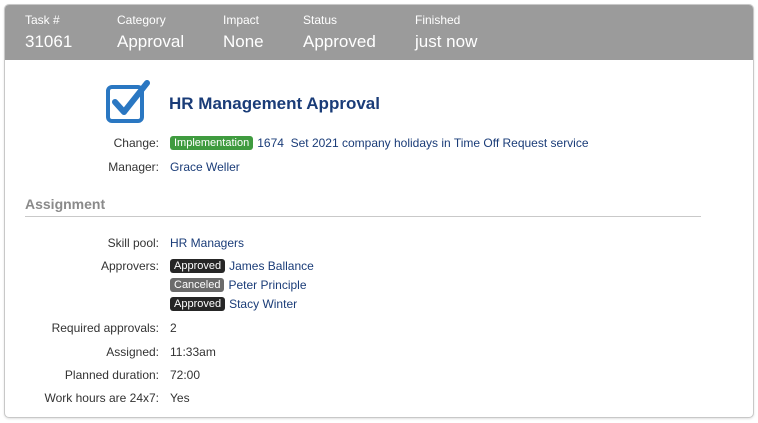 This screenshot has height=423, width=758. Describe the element at coordinates (446, 41) in the screenshot. I see `header-finished-value: just now` at that location.